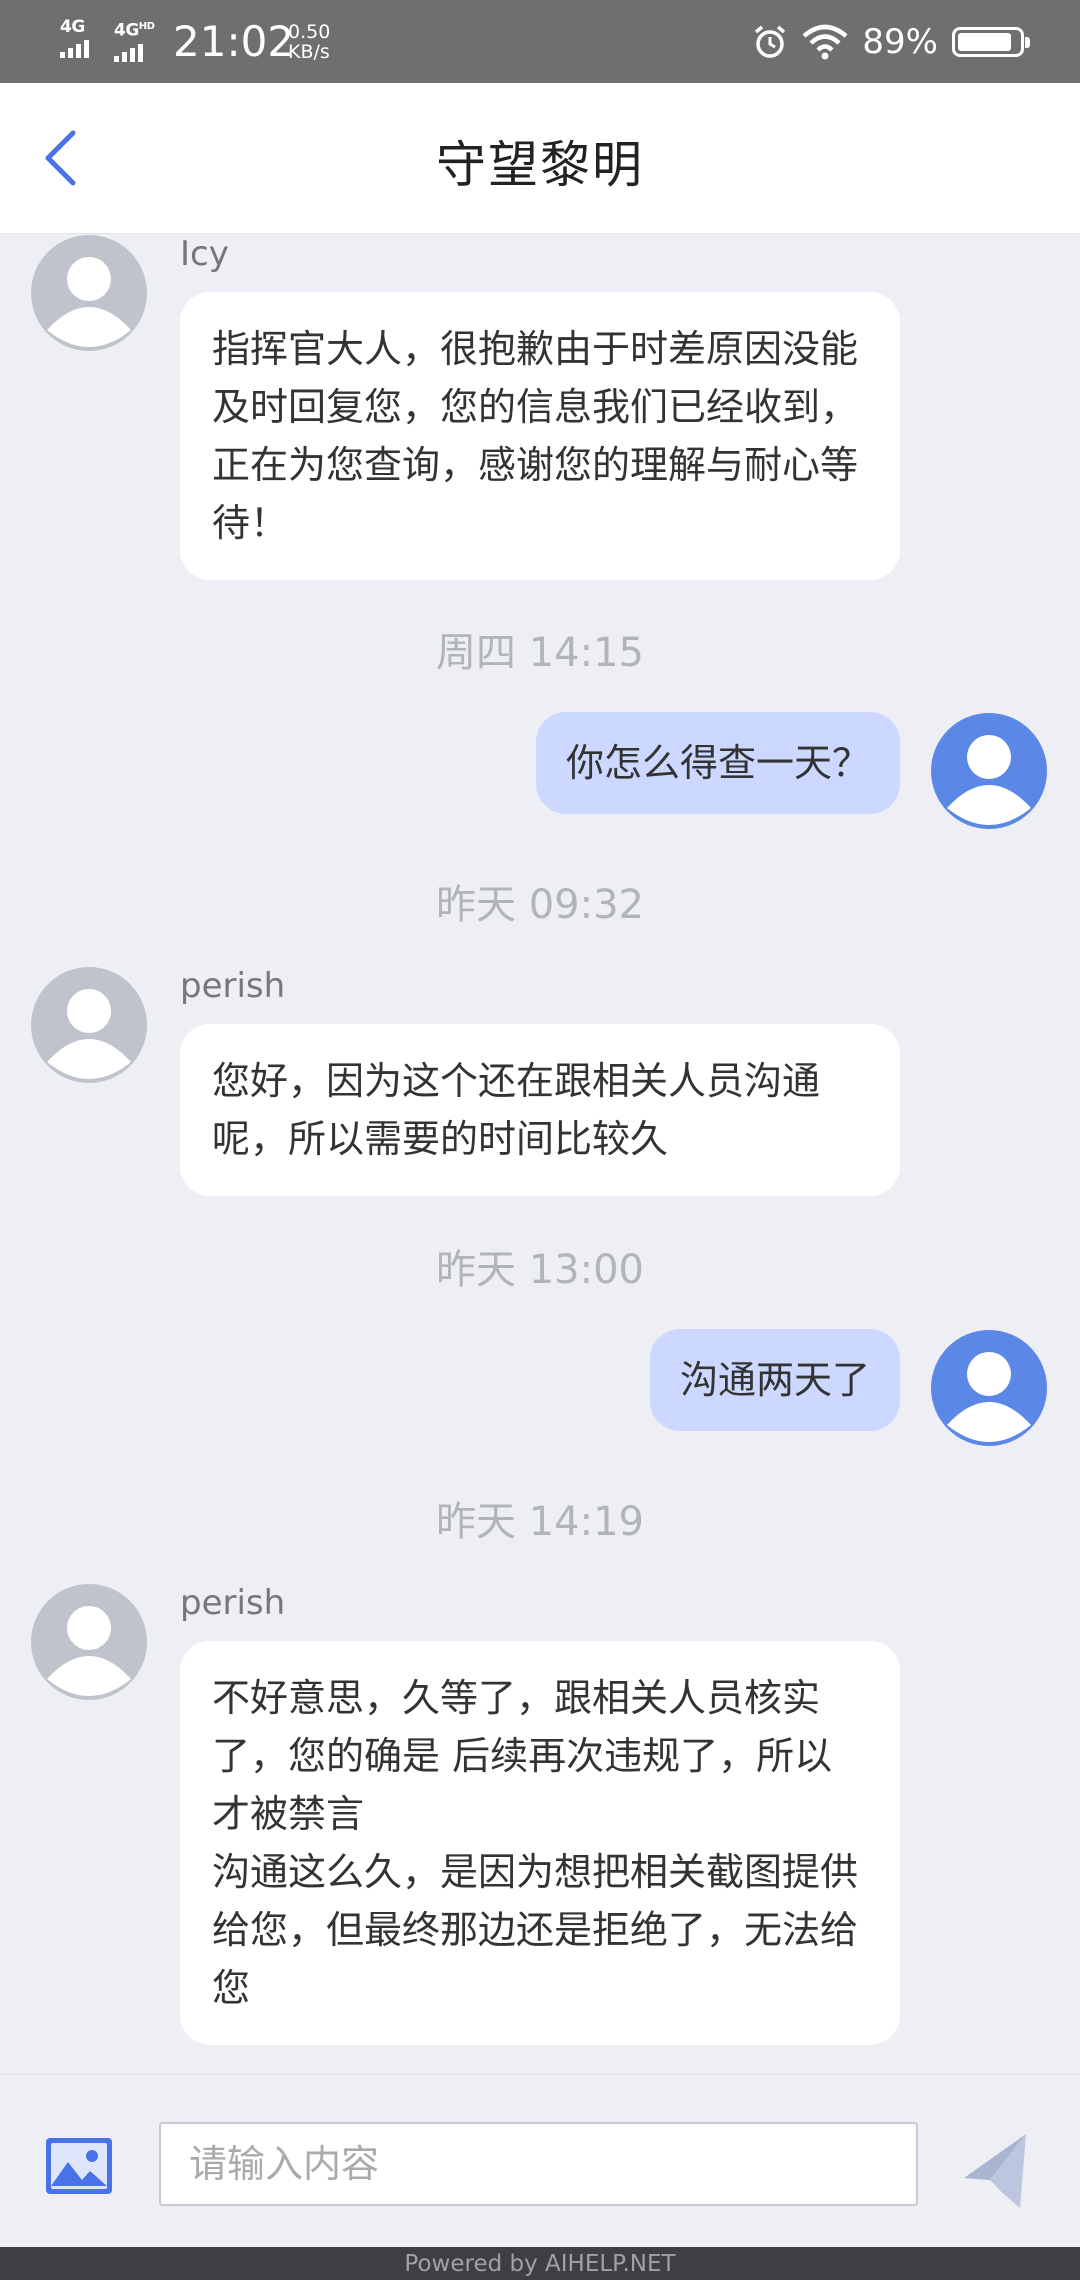  I want to click on image-icon, so click(79, 2166).